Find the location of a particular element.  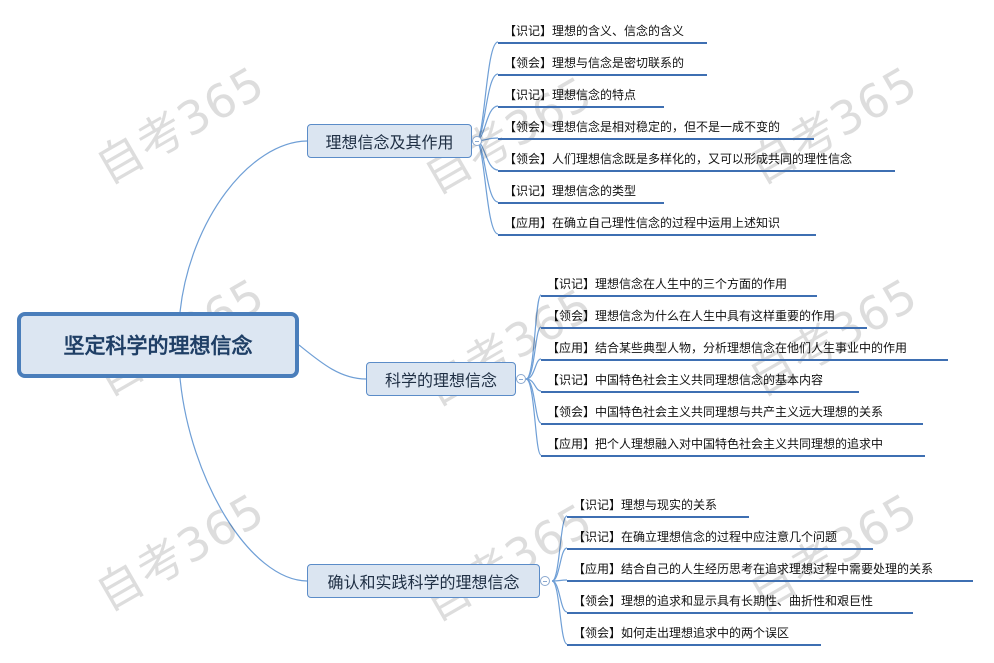

branch-topic-scientific-ideal: 科学的理想信念 is located at coordinates (441, 379).